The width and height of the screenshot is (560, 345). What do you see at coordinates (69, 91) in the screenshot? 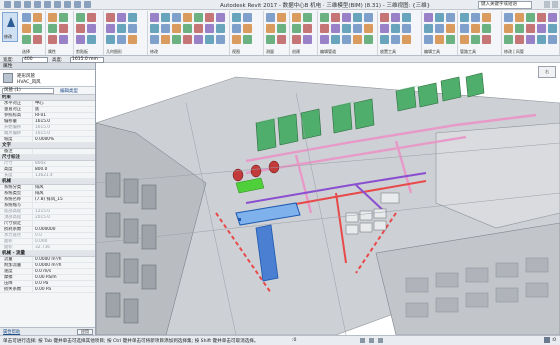
I see `edit-type-button: 编辑类型` at bounding box center [69, 91].